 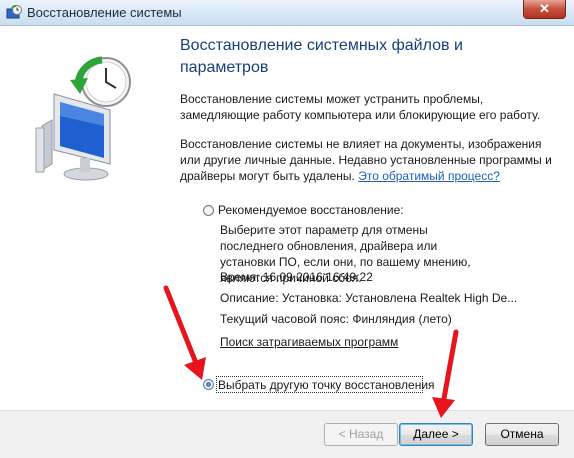 I want to click on timezone-text: Текущий часовой пояс: Финляндия (лето), so click(x=336, y=319).